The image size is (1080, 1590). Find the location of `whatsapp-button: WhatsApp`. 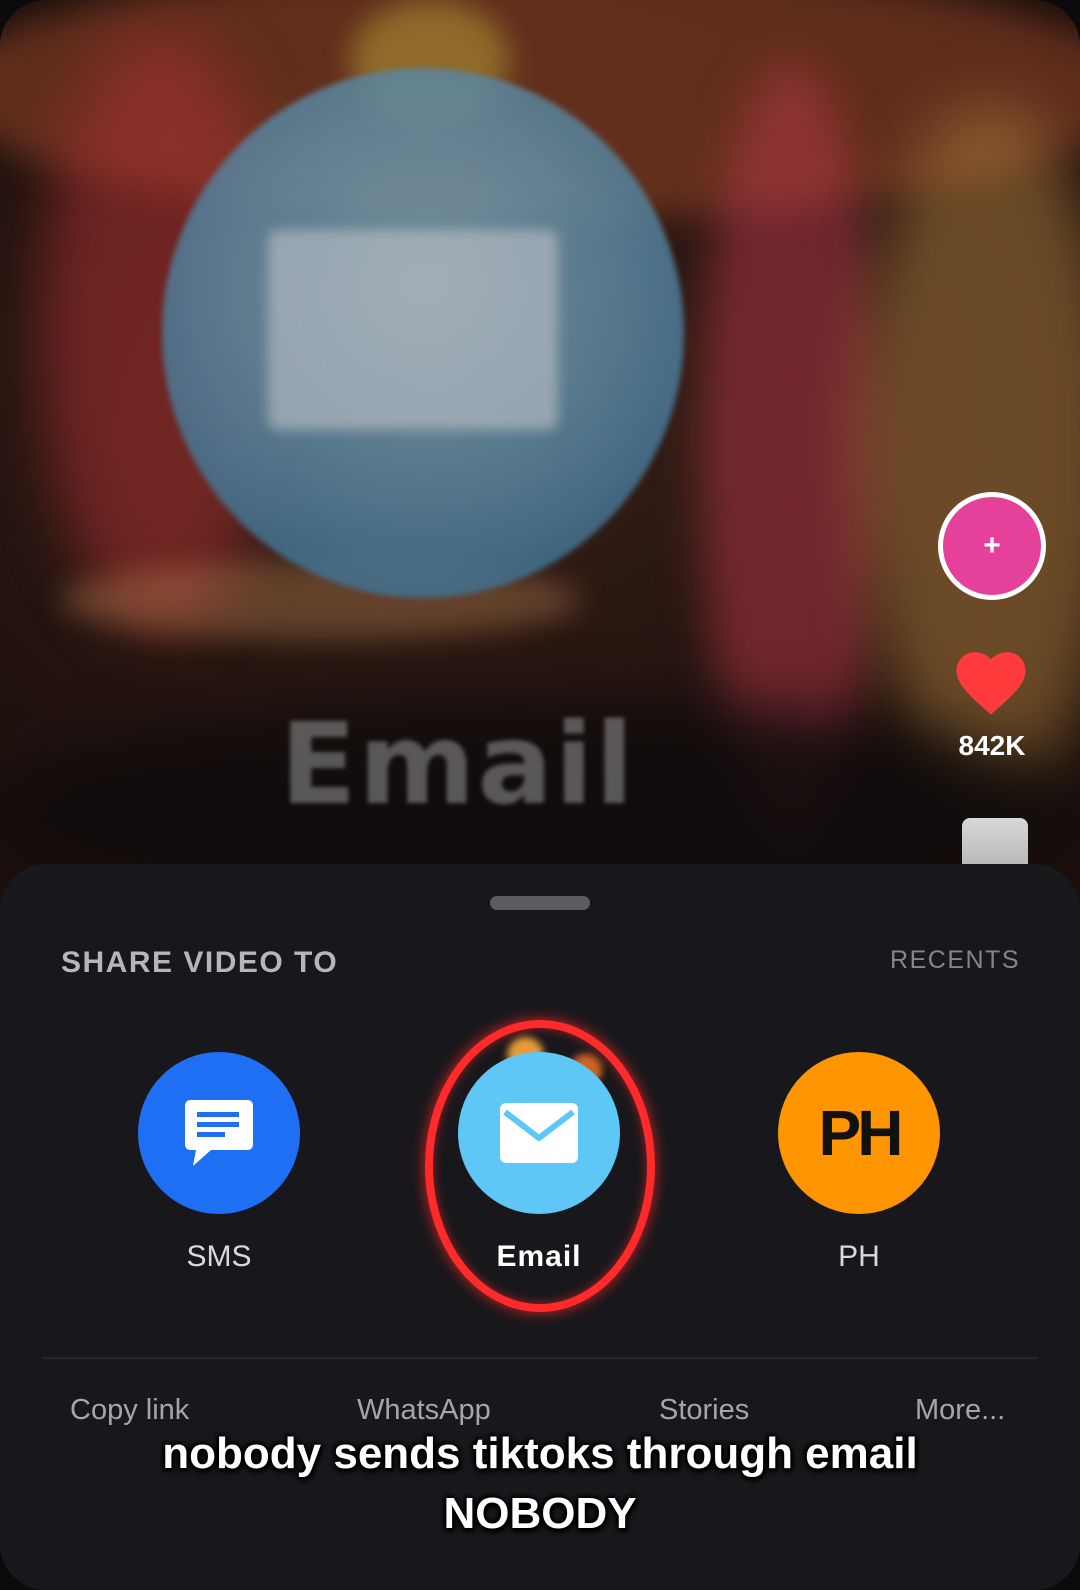

whatsapp-button: WhatsApp is located at coordinates (424, 1410).